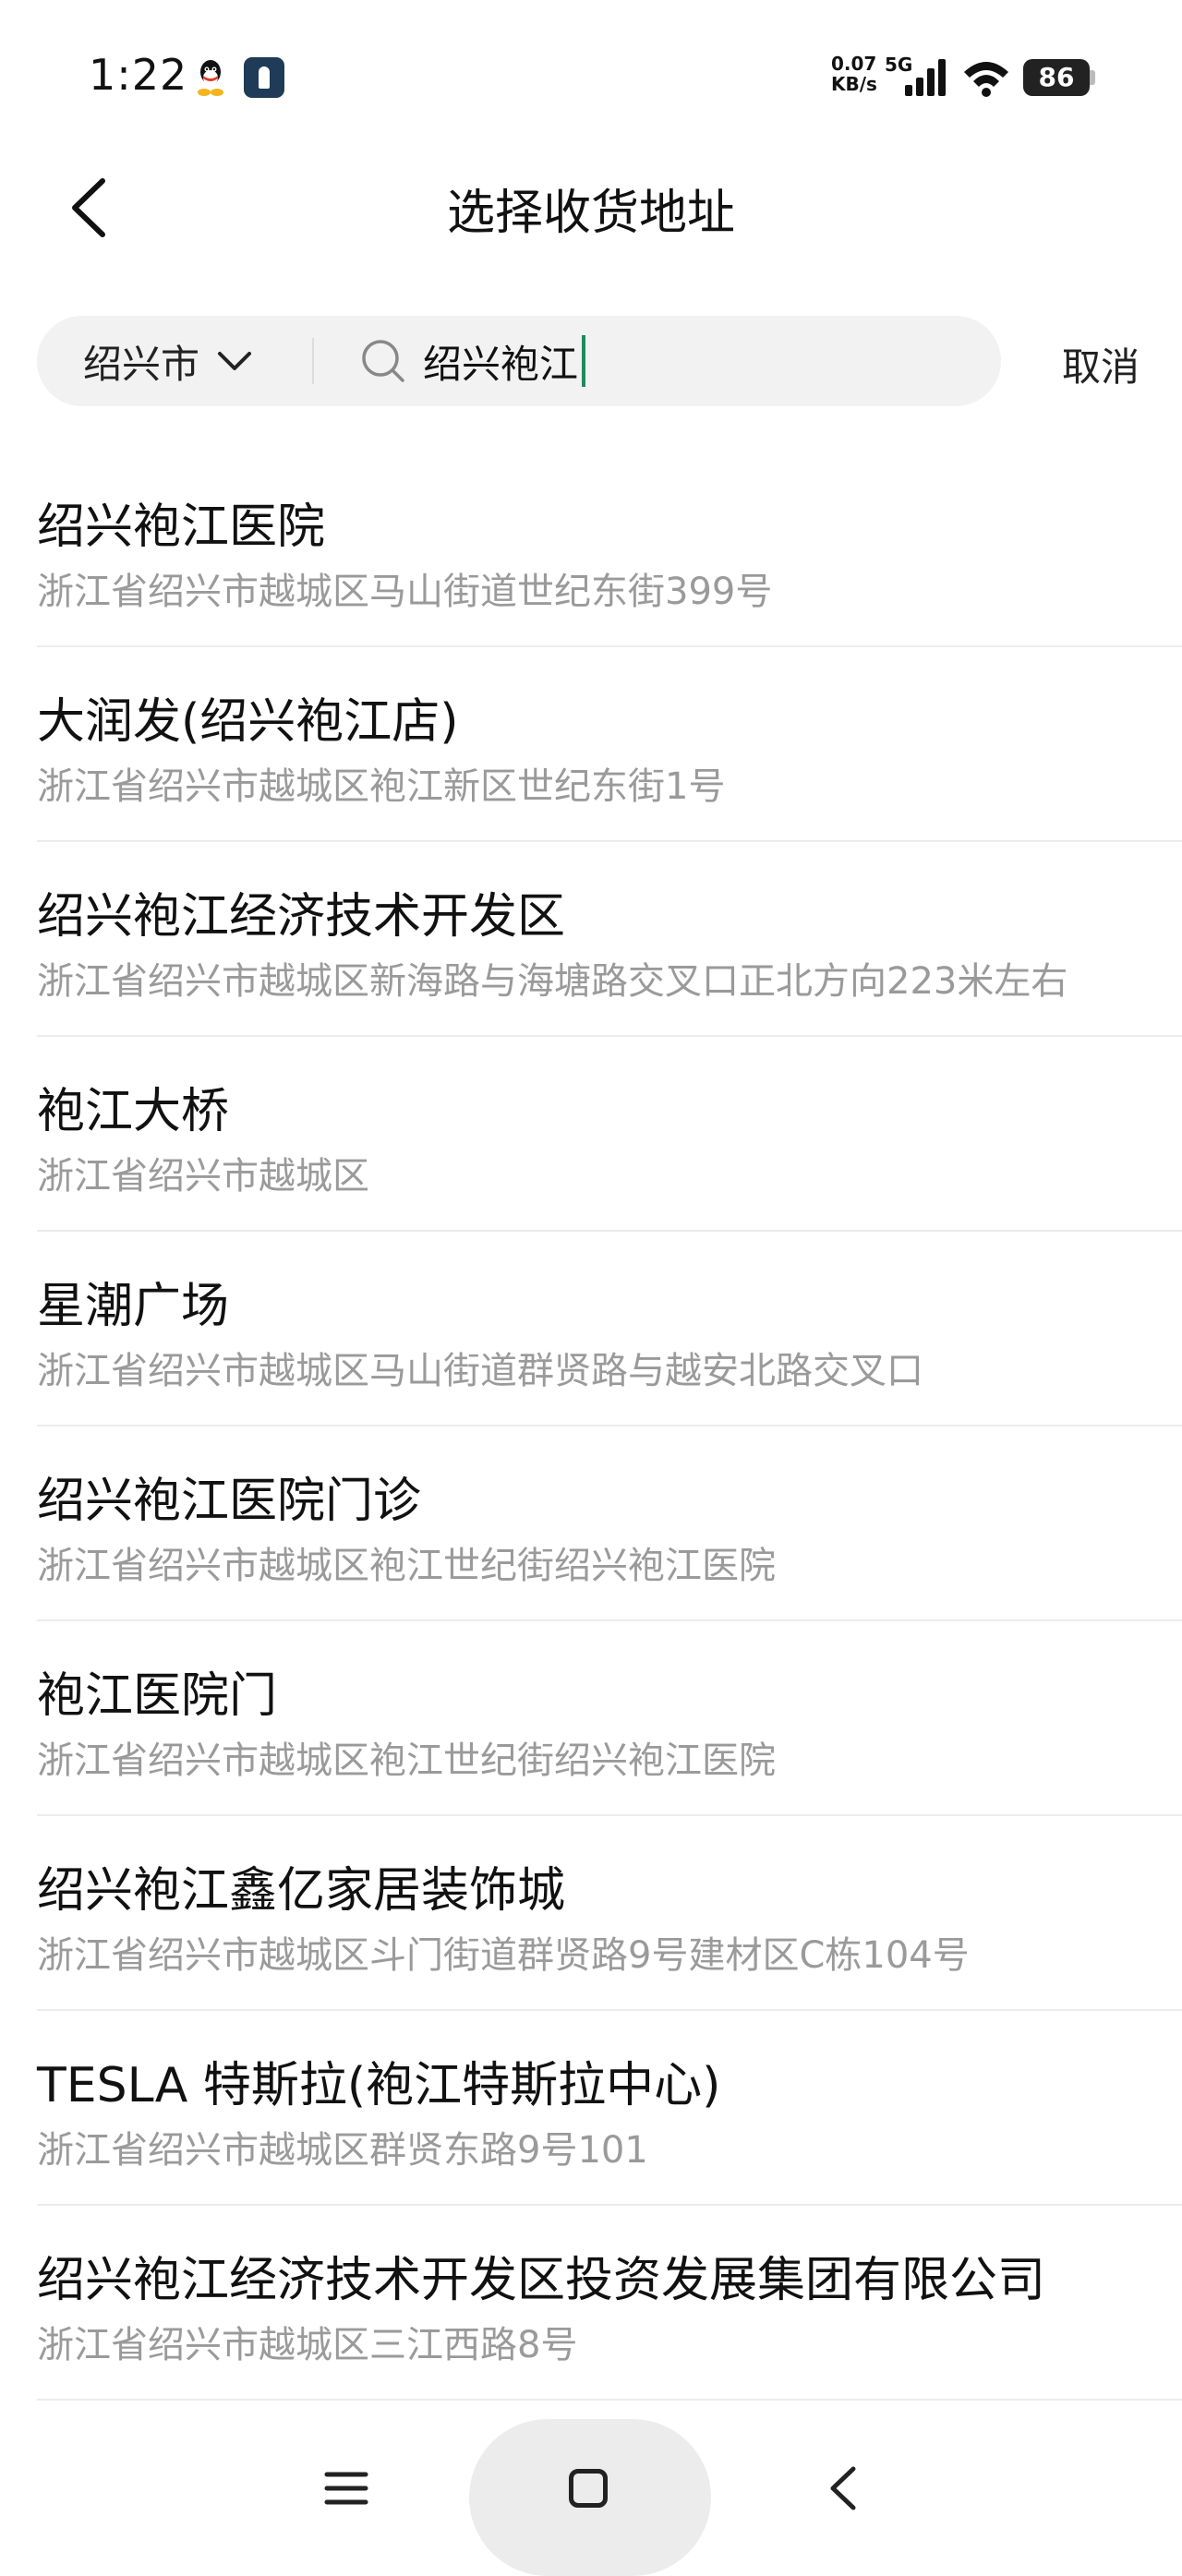 The image size is (1182, 2576). I want to click on search-row: 绍兴市 绍兴袍江 取消, so click(591, 362).